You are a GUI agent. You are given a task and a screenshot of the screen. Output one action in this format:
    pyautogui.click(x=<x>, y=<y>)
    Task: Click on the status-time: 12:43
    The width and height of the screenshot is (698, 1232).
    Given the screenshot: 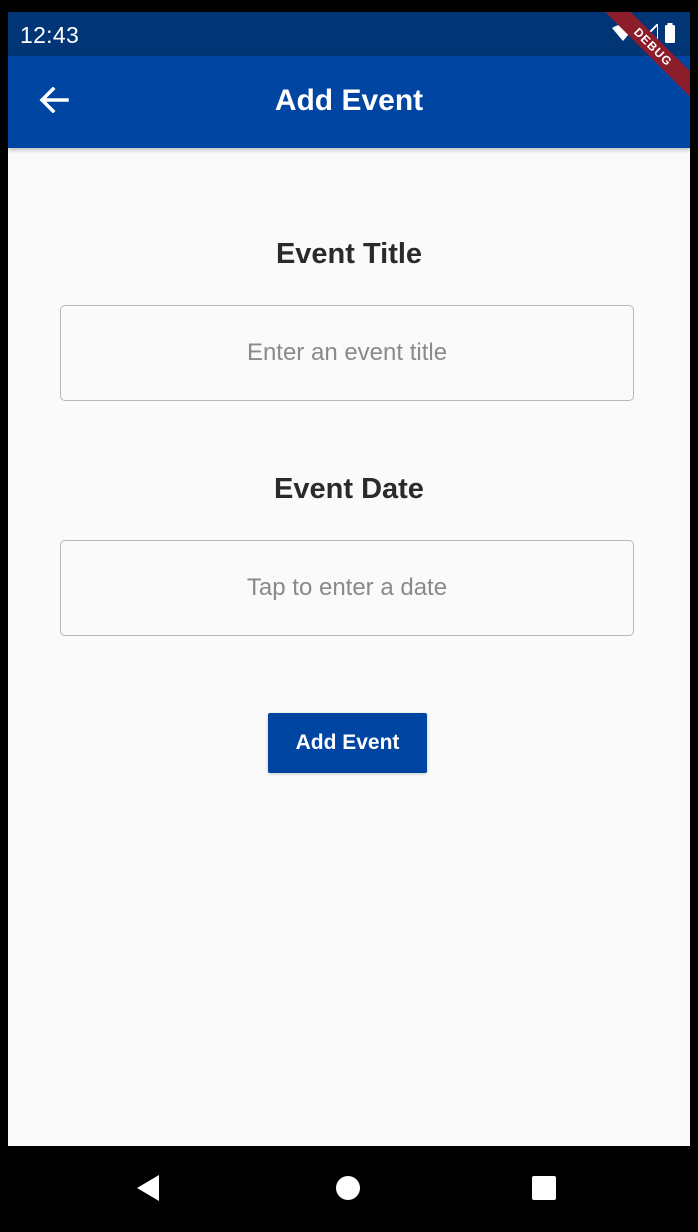 What is the action you would take?
    pyautogui.click(x=50, y=35)
    